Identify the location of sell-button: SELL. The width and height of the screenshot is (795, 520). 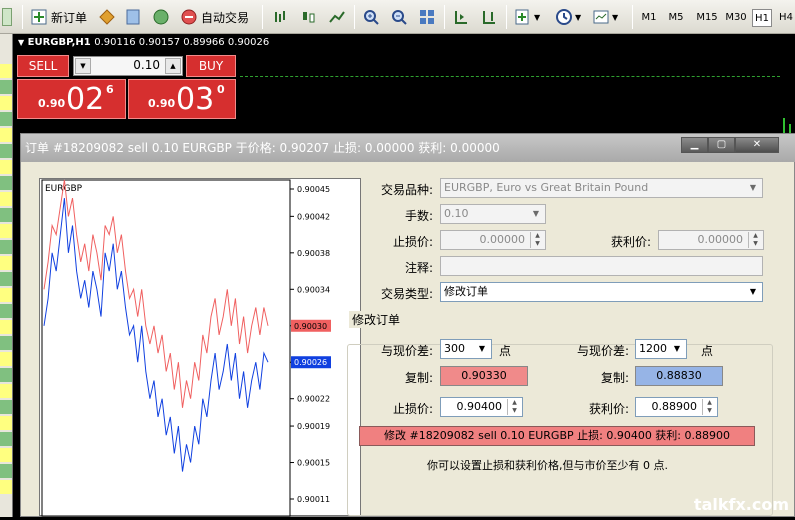
(43, 66).